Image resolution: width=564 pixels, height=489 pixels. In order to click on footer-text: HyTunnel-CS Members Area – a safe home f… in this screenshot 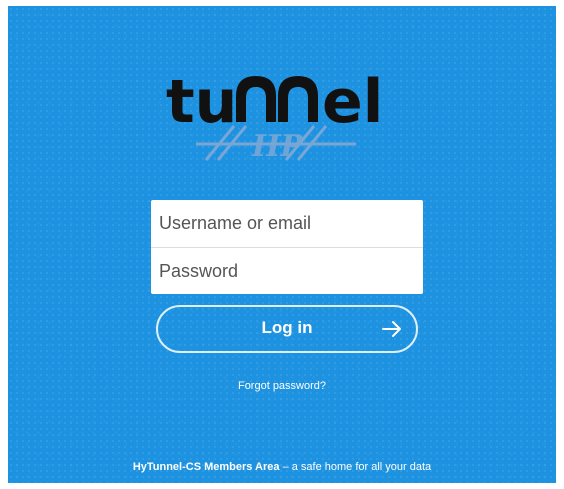, I will do `click(282, 467)`.